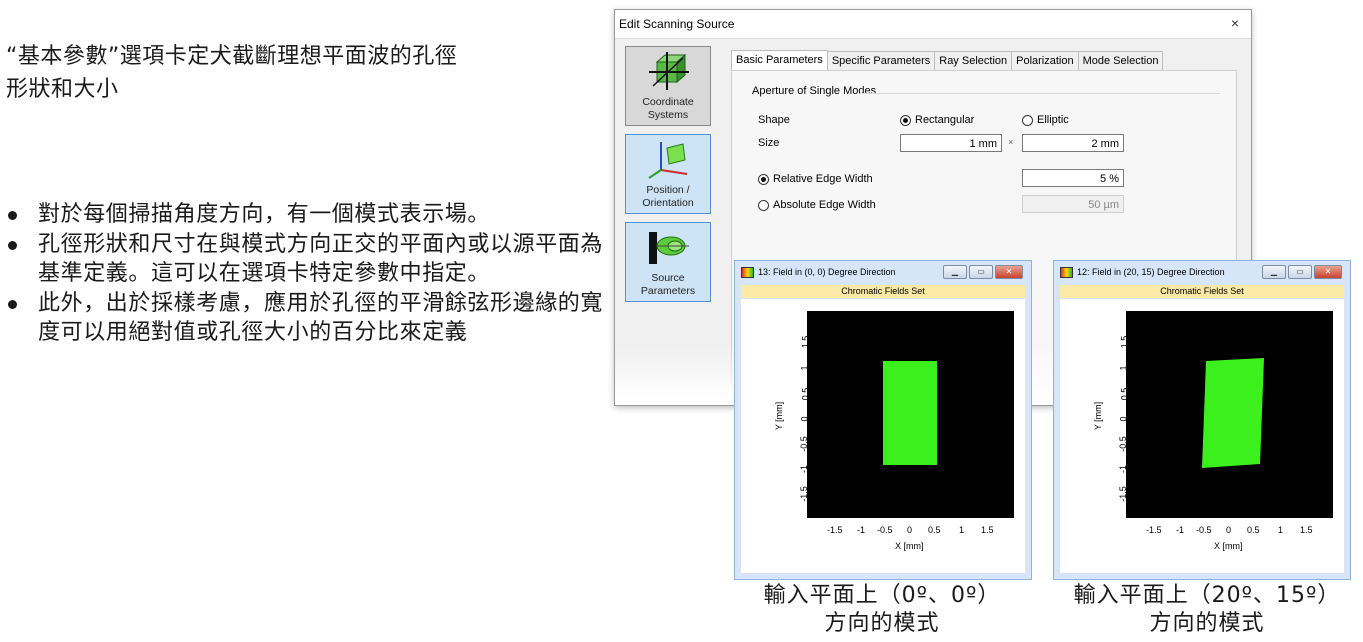 The height and width of the screenshot is (642, 1363). Describe the element at coordinates (779, 60) in the screenshot. I see `tab-basic-parameters: Basic Parameters` at that location.